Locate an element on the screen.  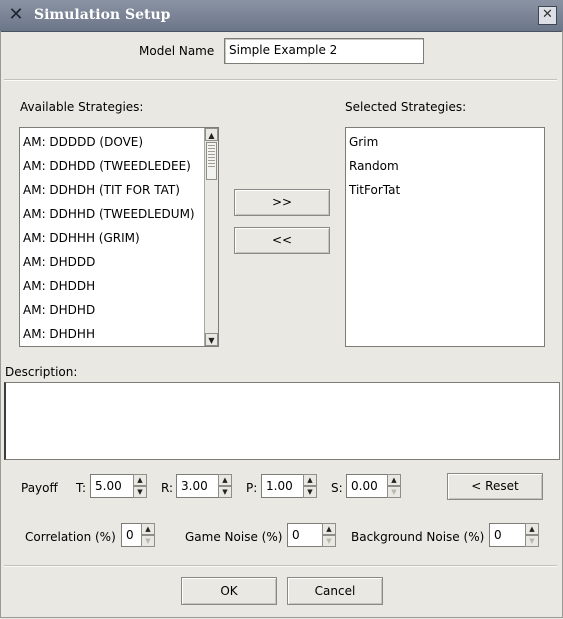
list-item: AM: DDHDH (TIT FOR TAT) is located at coordinates (112, 190).